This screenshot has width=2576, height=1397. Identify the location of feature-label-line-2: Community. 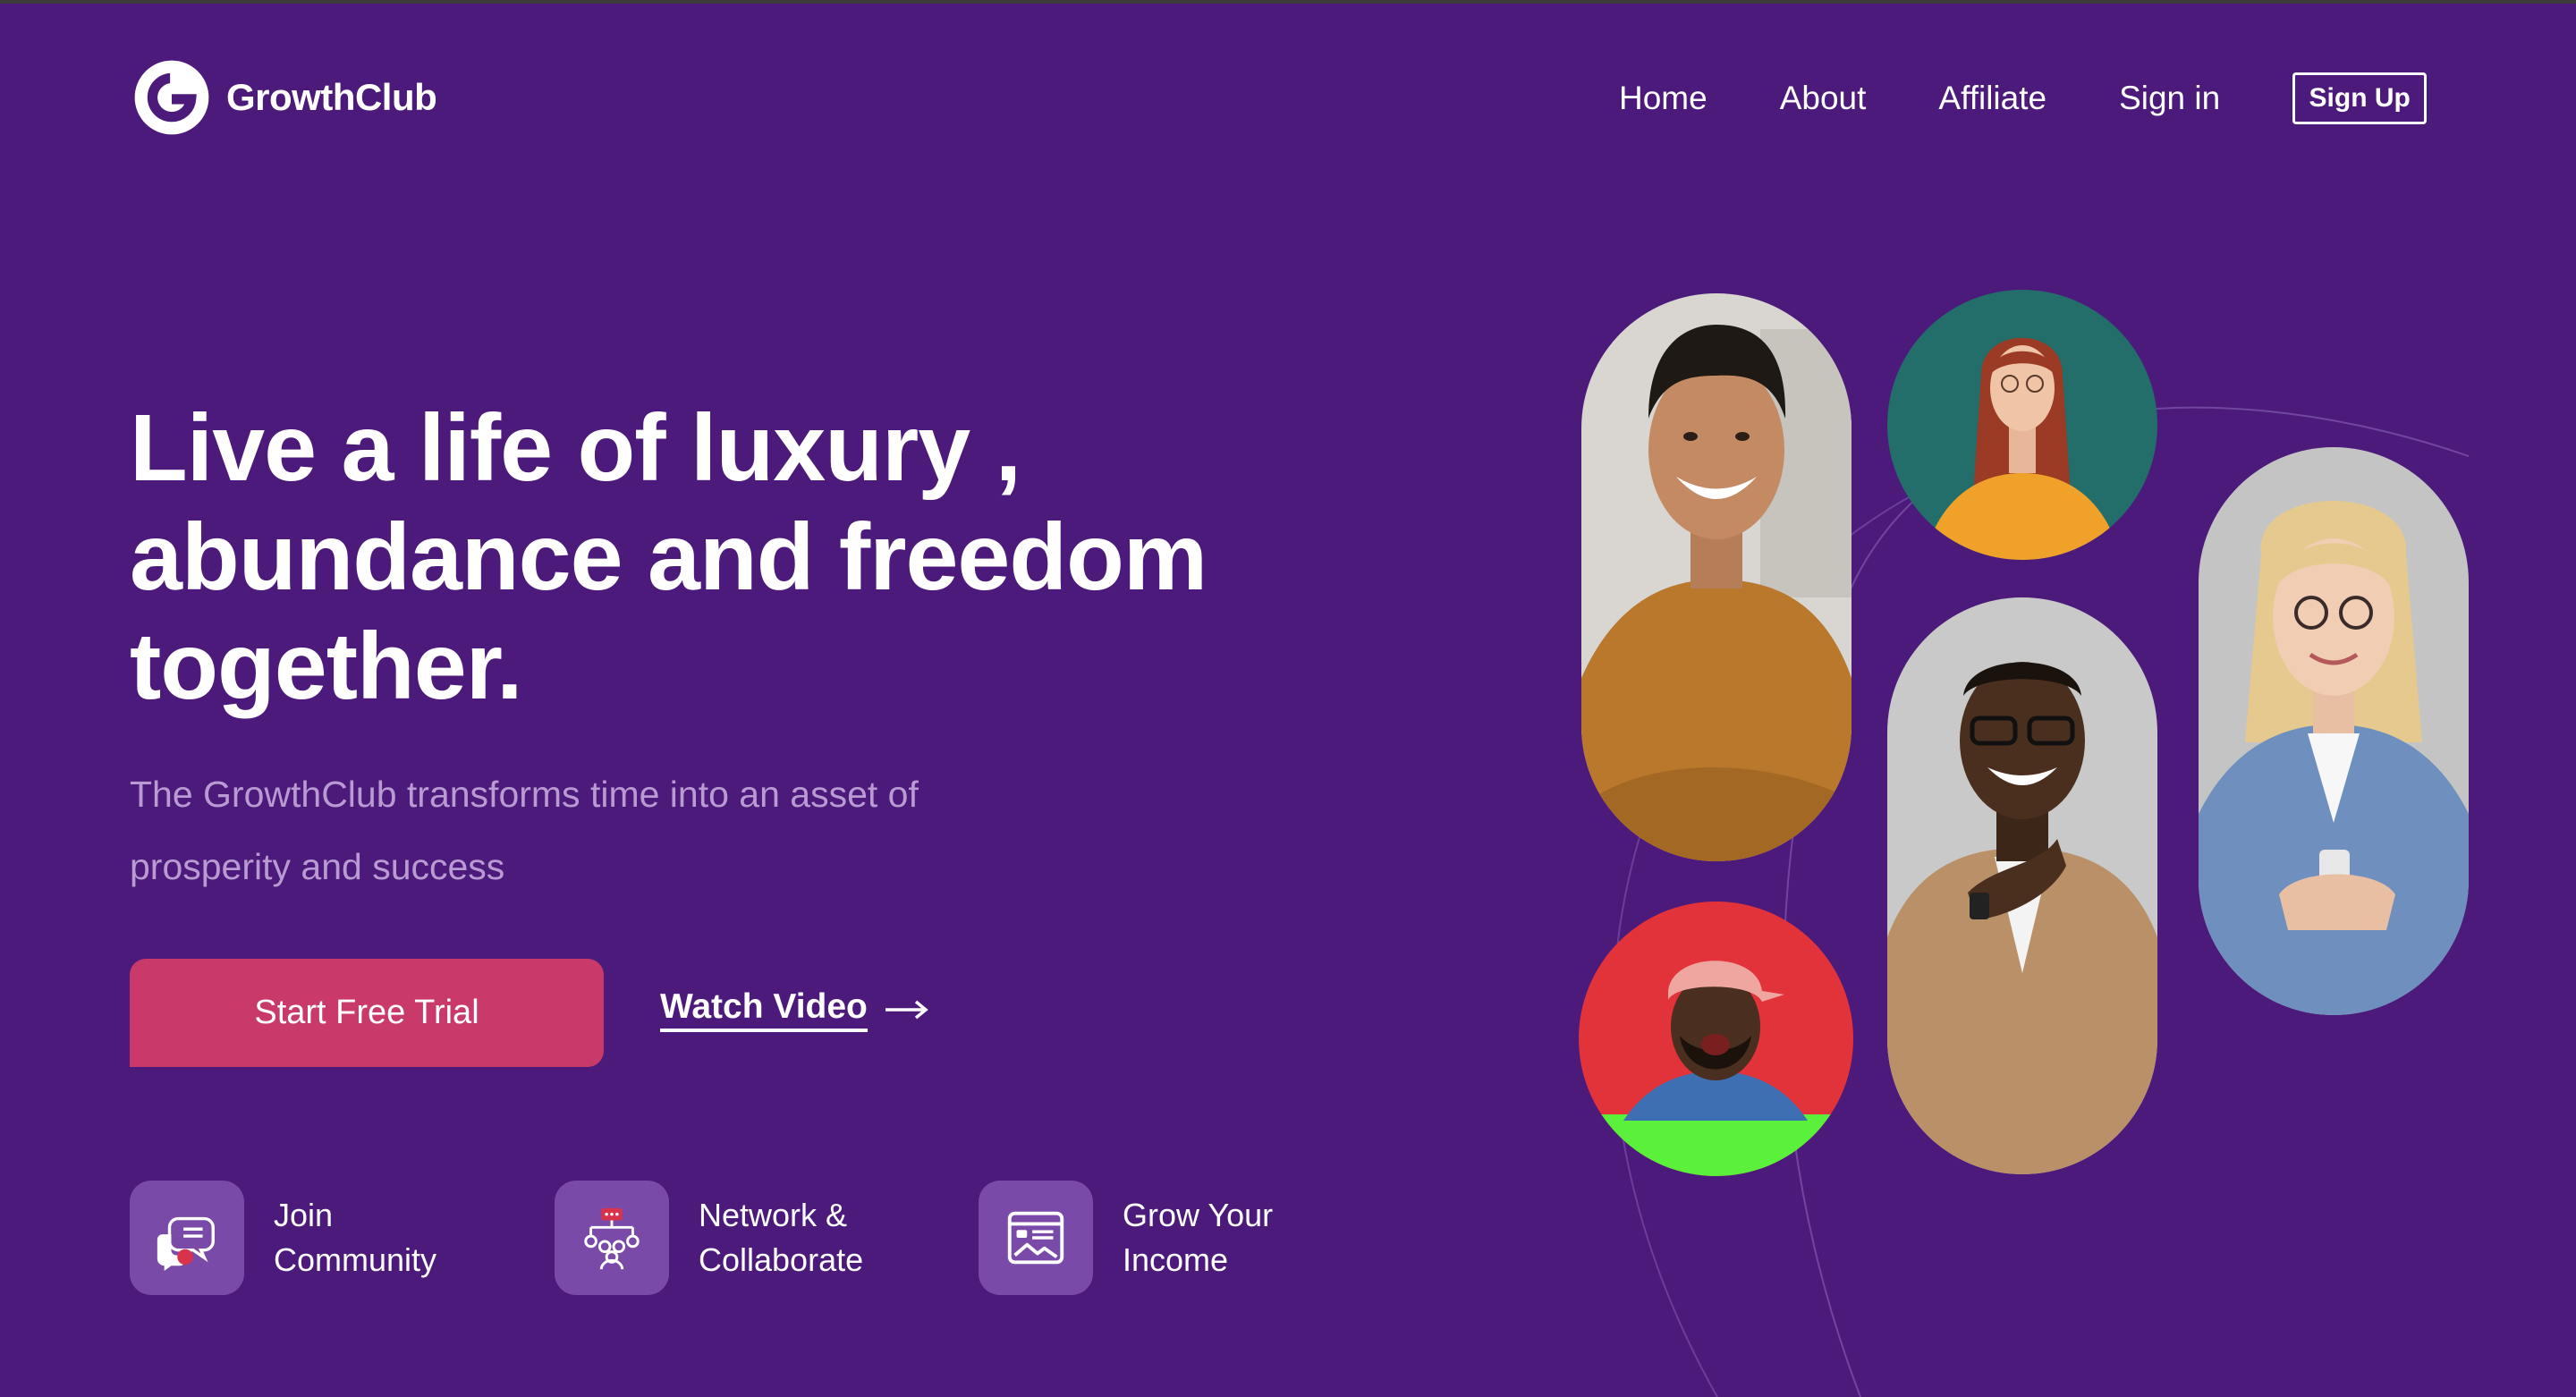
(355, 1259).